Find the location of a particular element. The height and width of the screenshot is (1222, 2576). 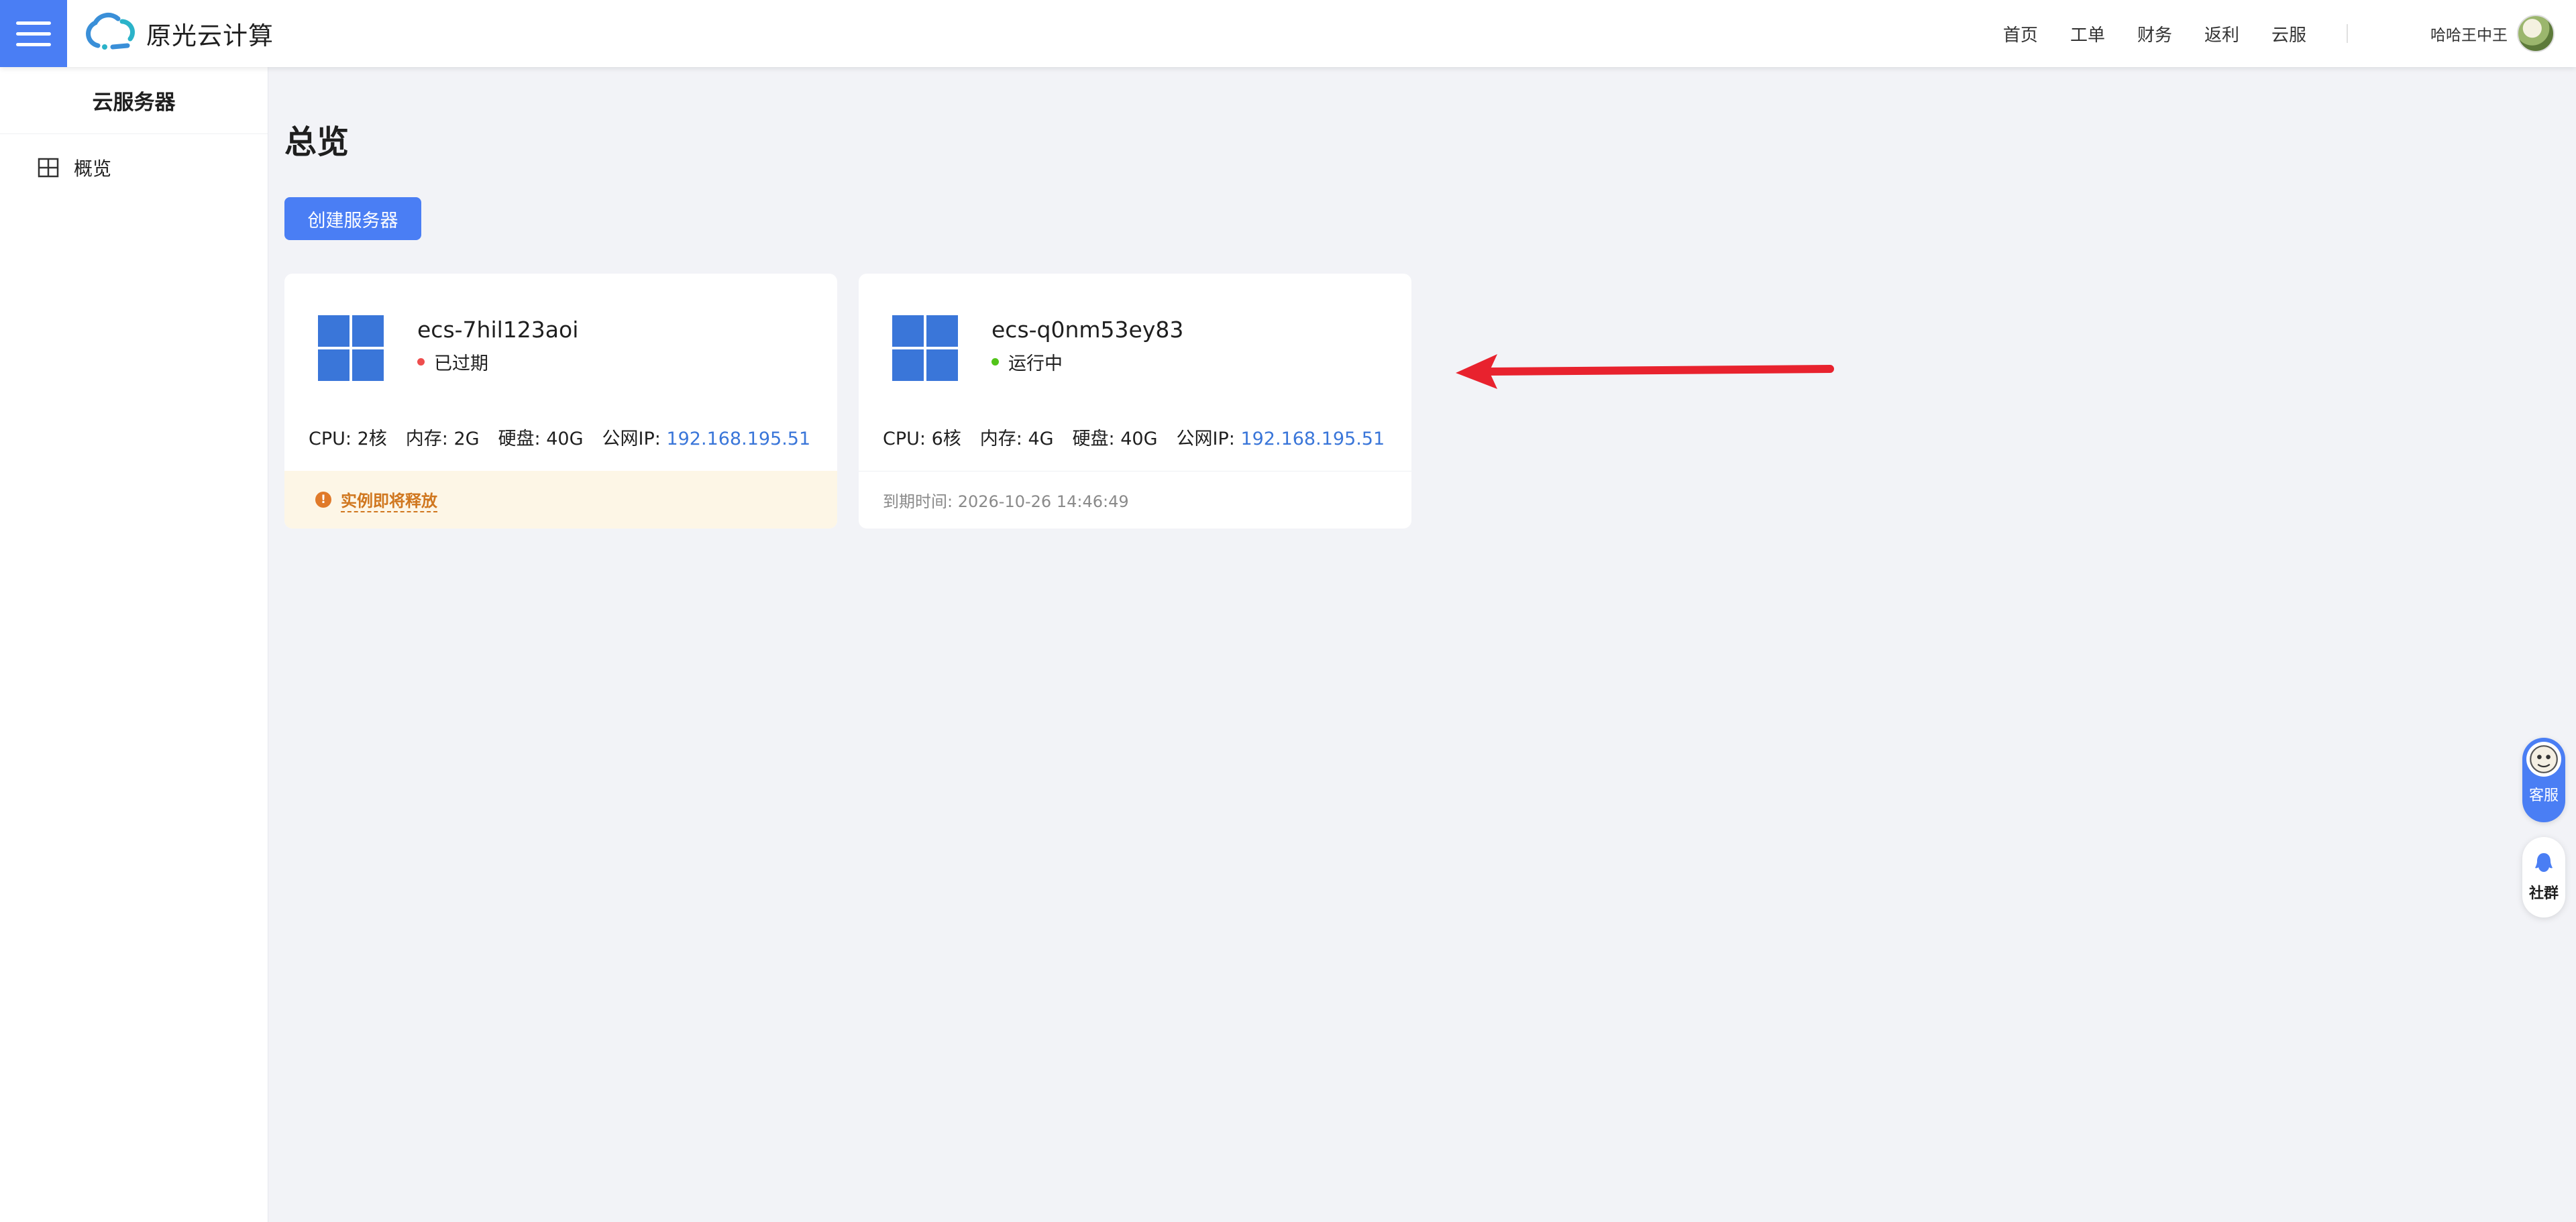

avatar is located at coordinates (2536, 33).